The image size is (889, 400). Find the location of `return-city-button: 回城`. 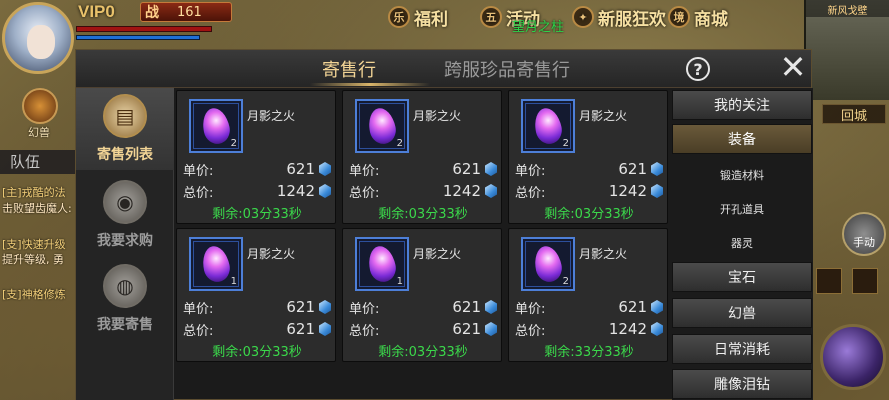

return-city-button: 回城 is located at coordinates (854, 114).